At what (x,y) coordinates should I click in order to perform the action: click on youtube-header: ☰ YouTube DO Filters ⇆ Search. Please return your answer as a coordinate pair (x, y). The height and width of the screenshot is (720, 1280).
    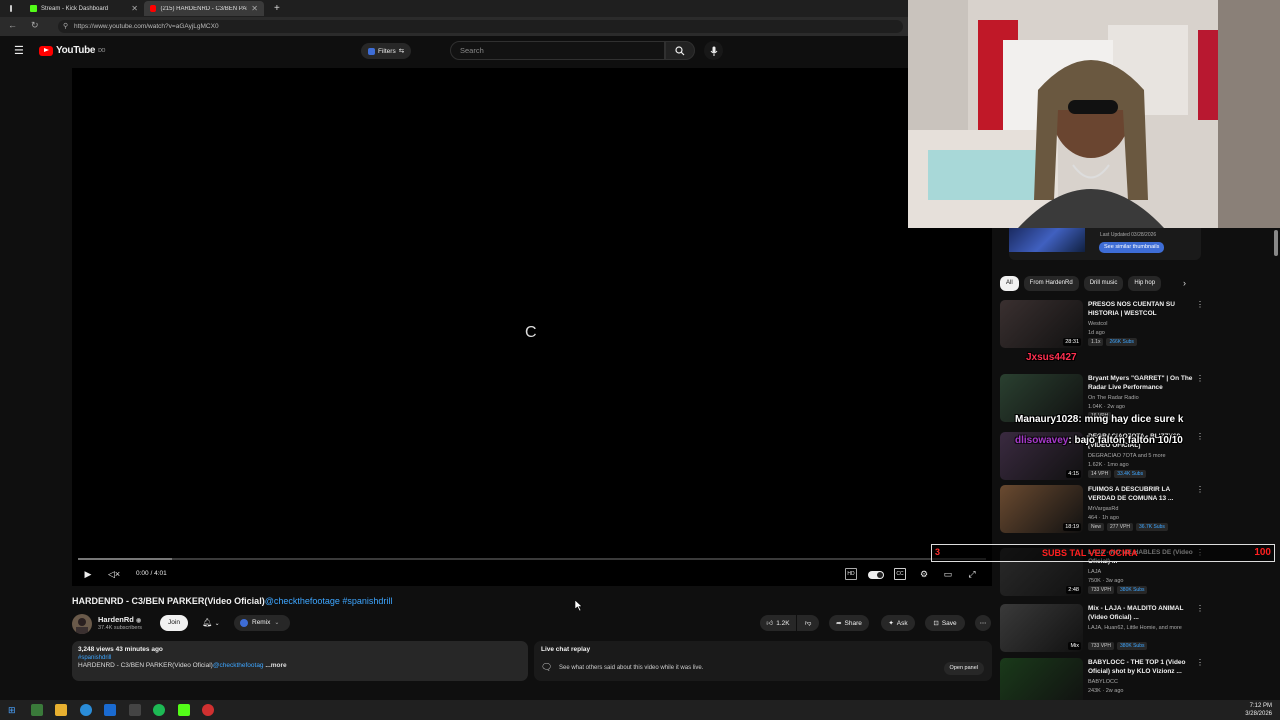
    Looking at the image, I should click on (500, 52).